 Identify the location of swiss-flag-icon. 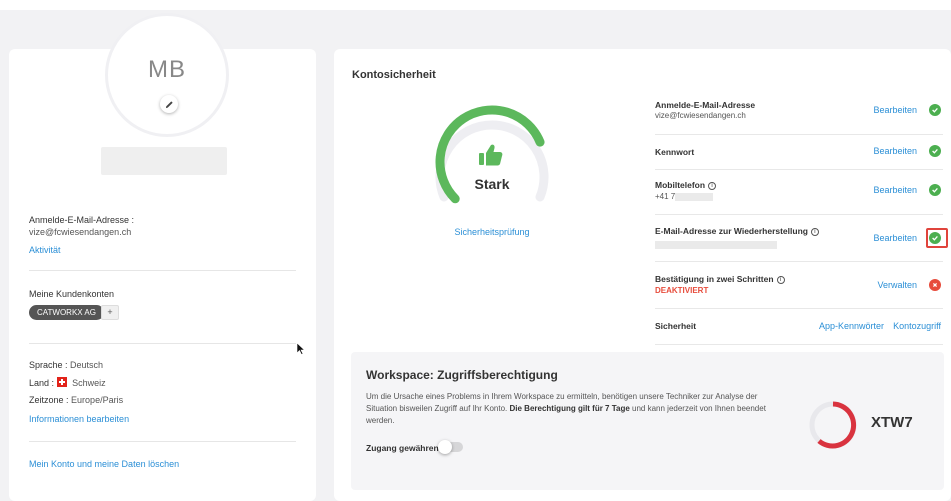
(61, 382).